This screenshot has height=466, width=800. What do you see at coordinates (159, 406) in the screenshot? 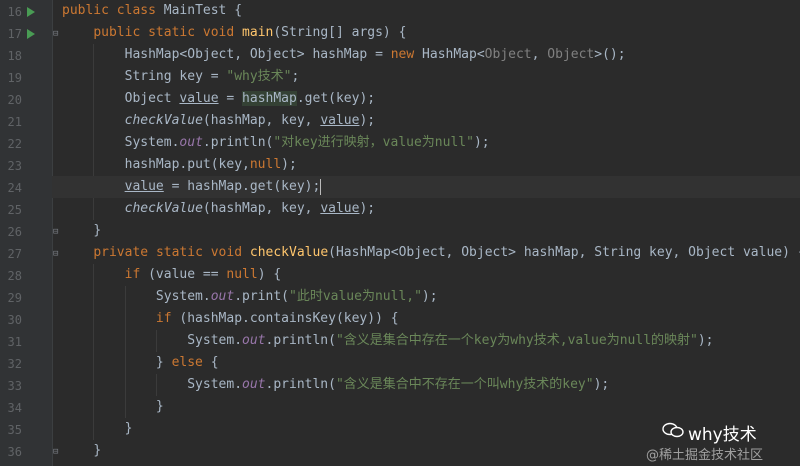
I see `code-line-34: }` at bounding box center [159, 406].